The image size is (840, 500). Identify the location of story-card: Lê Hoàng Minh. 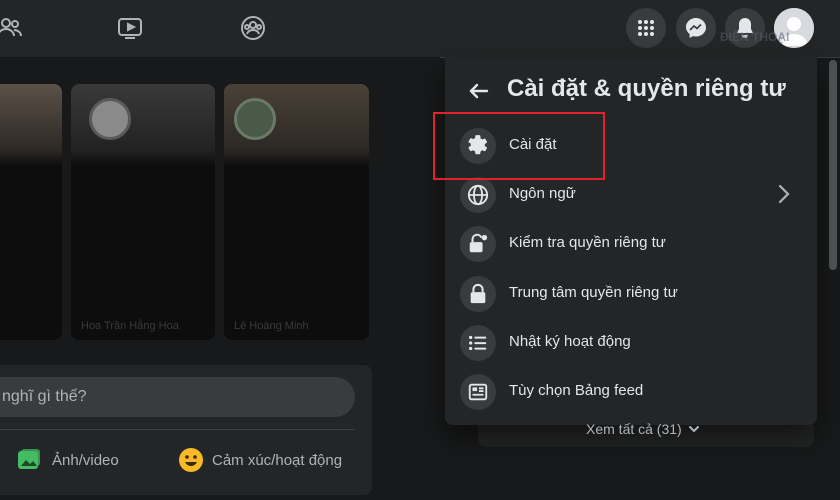
(296, 212).